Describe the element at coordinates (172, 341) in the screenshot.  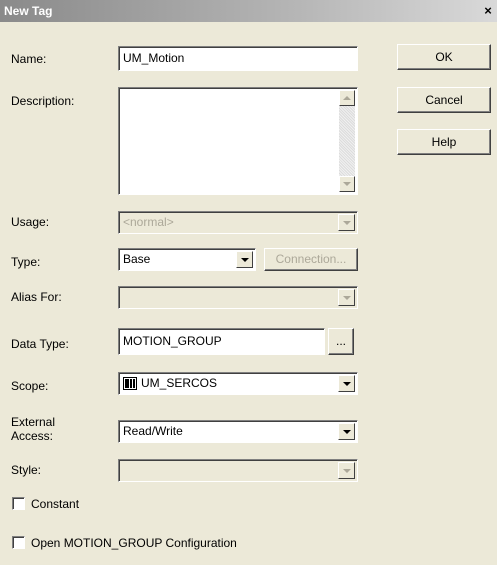
I see `data-type-value: MOTION_GROUP` at that location.